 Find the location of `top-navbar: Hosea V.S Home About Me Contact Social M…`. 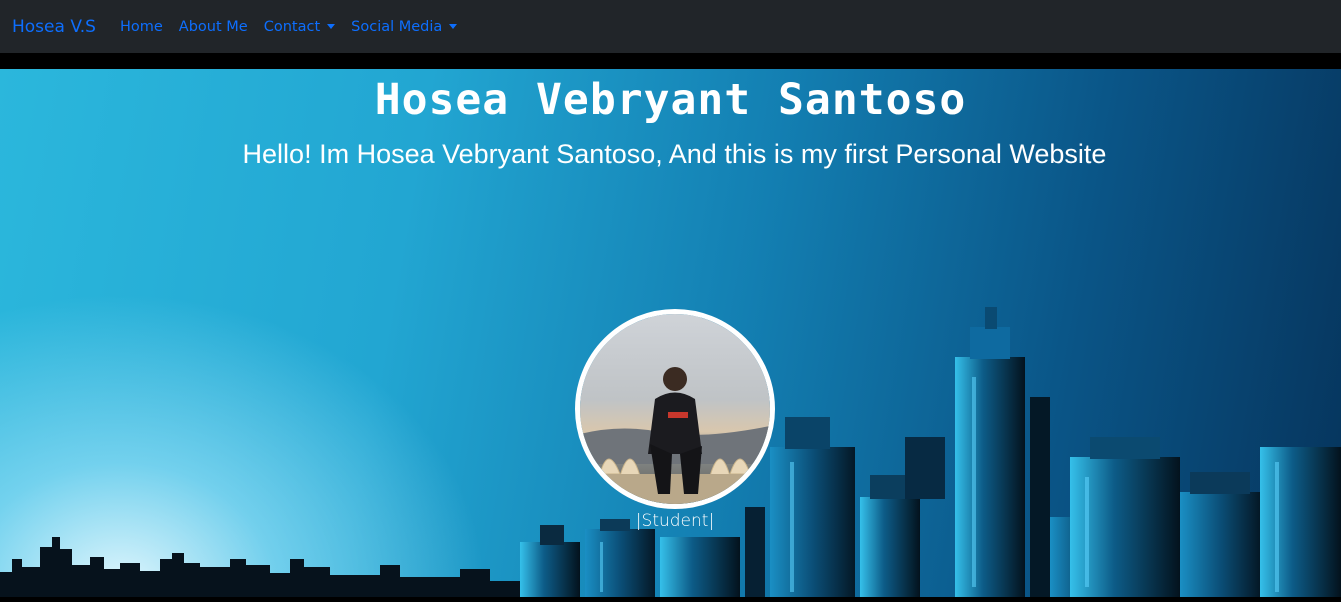

top-navbar: Hosea V.S Home About Me Contact Social M… is located at coordinates (670, 26).